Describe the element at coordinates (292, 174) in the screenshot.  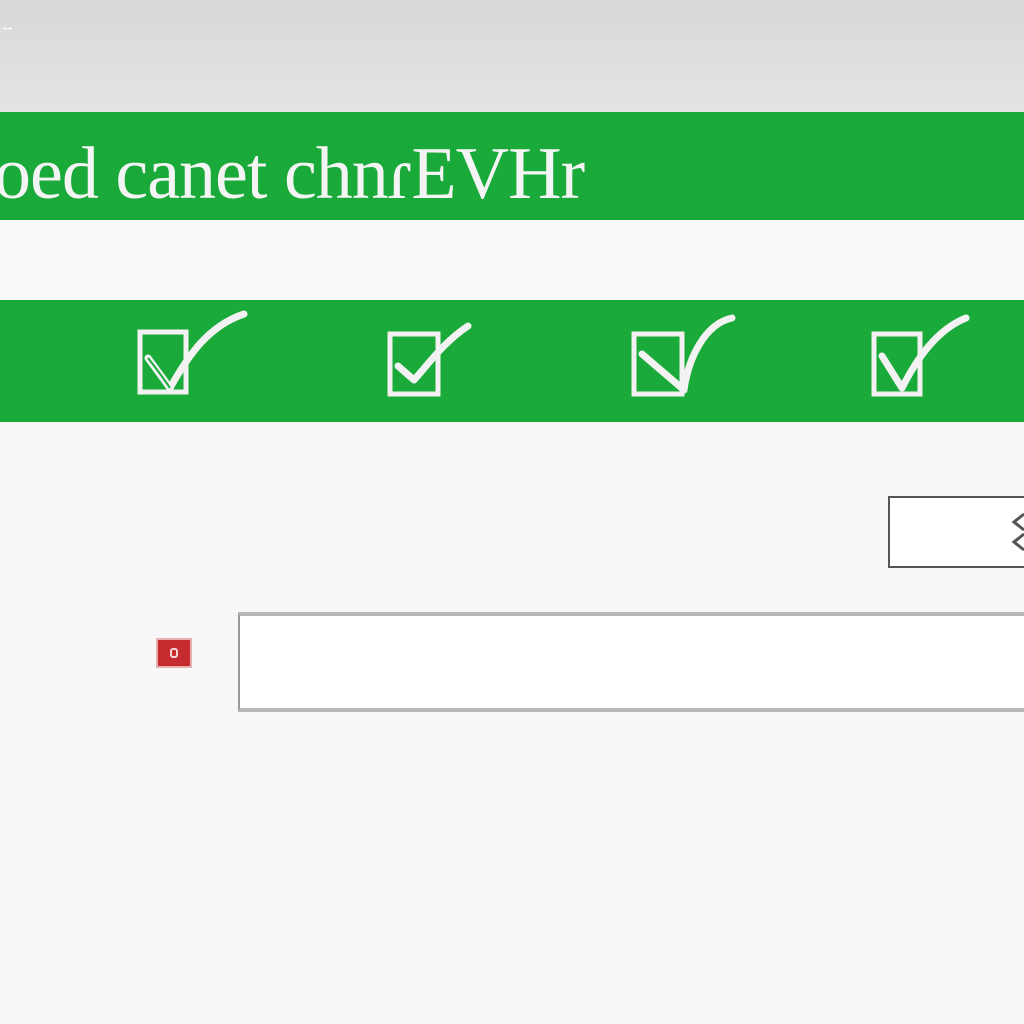
I see `page-title: oed canet chnɾEVHr` at that location.